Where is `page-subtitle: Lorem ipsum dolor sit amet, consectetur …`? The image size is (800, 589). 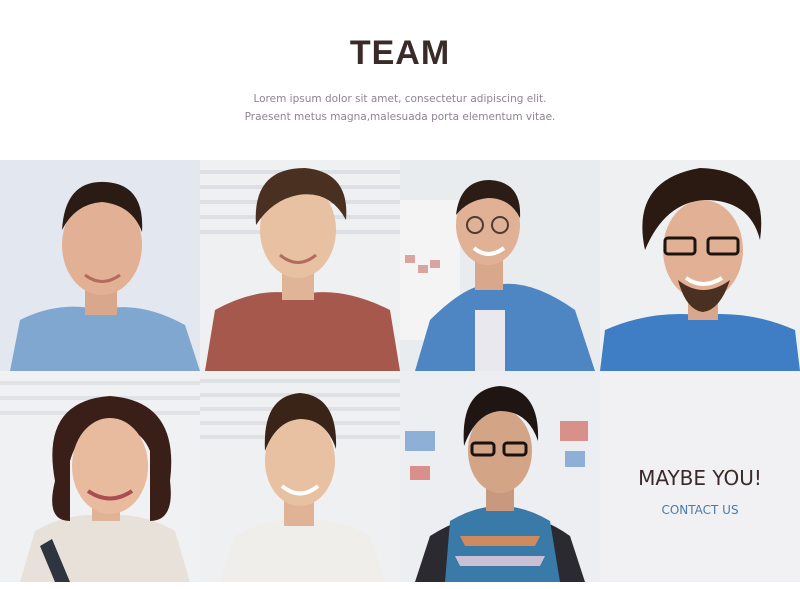
page-subtitle: Lorem ipsum dolor sit amet, consectetur … is located at coordinates (400, 108).